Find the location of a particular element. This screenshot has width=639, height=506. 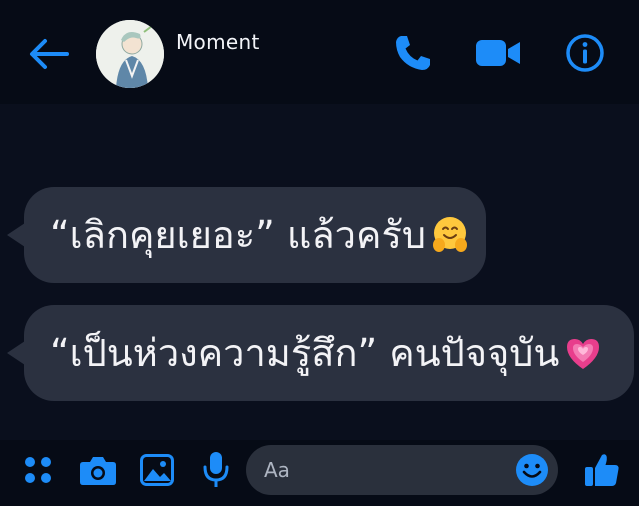

smiley-icon is located at coordinates (532, 470).